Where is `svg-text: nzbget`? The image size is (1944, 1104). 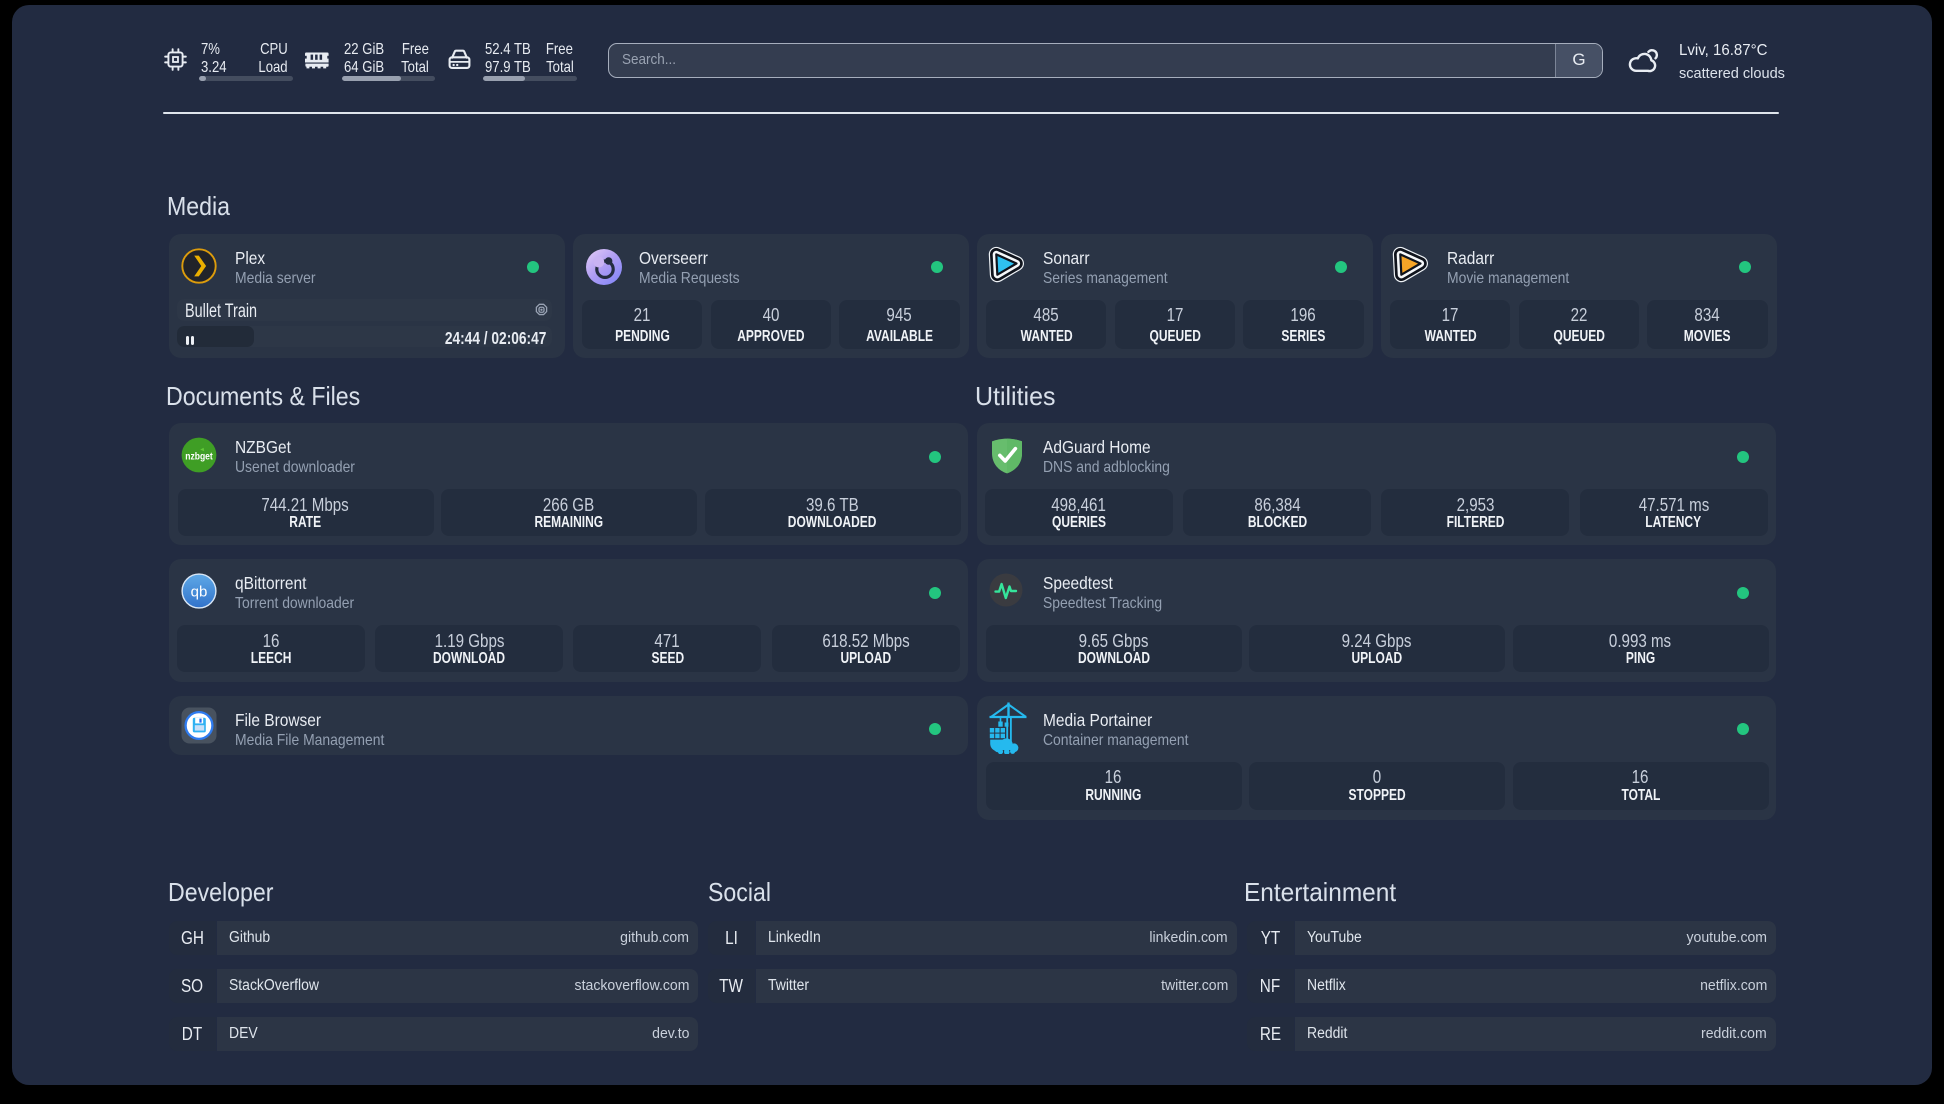 svg-text: nzbget is located at coordinates (199, 456).